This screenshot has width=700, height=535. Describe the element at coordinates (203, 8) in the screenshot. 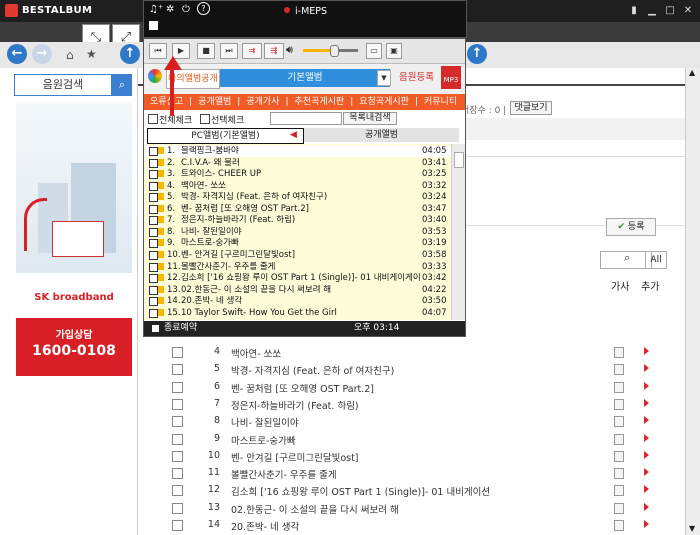

I see `help-icon: ?` at that location.